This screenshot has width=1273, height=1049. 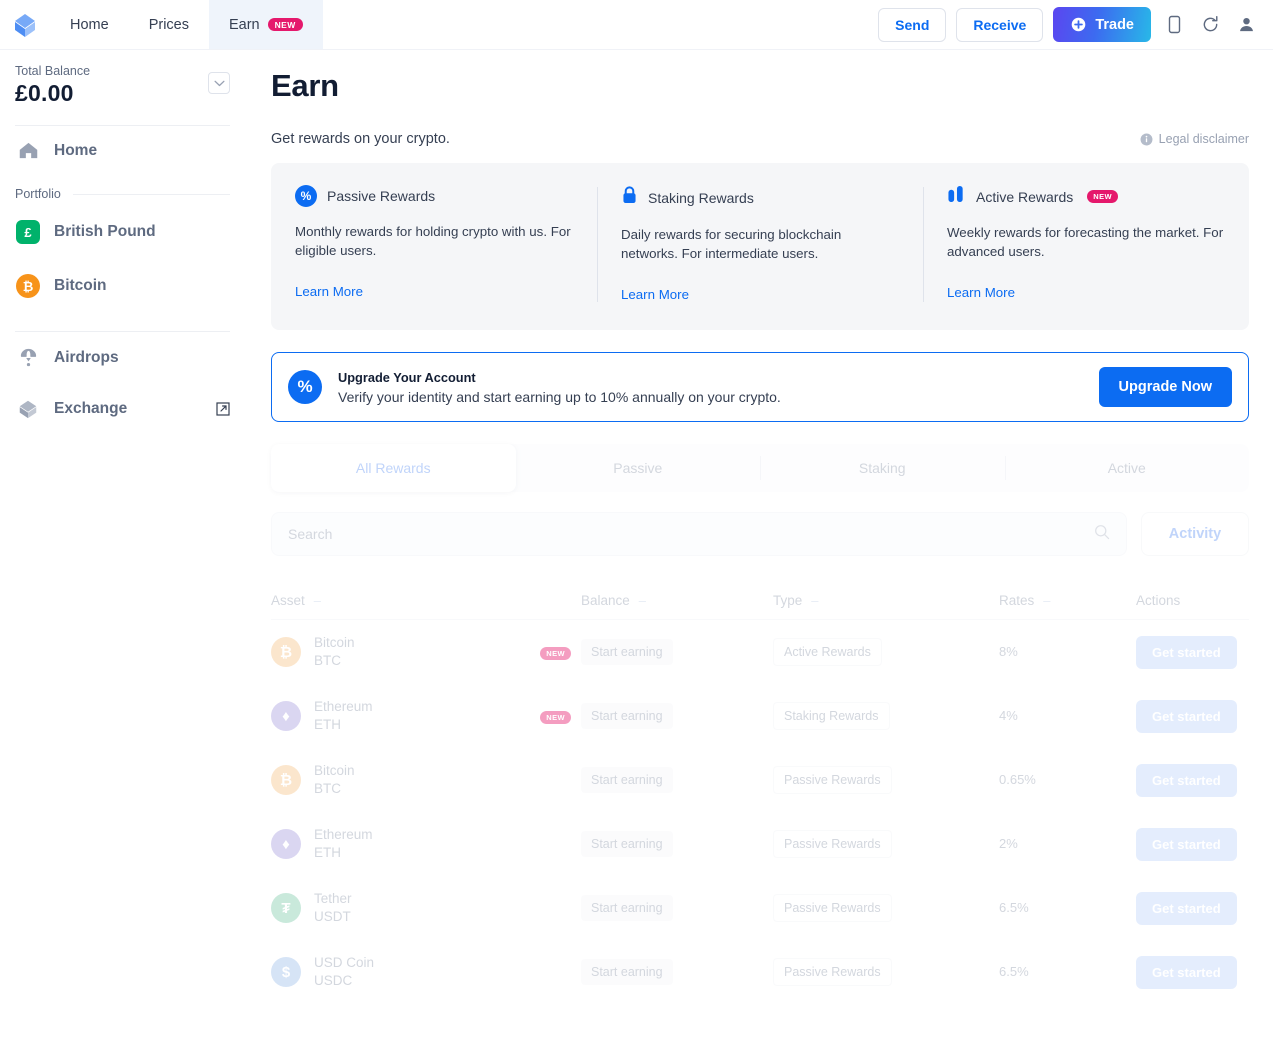 What do you see at coordinates (285, 24) in the screenshot?
I see `nav-earn-new-badge: NEW` at bounding box center [285, 24].